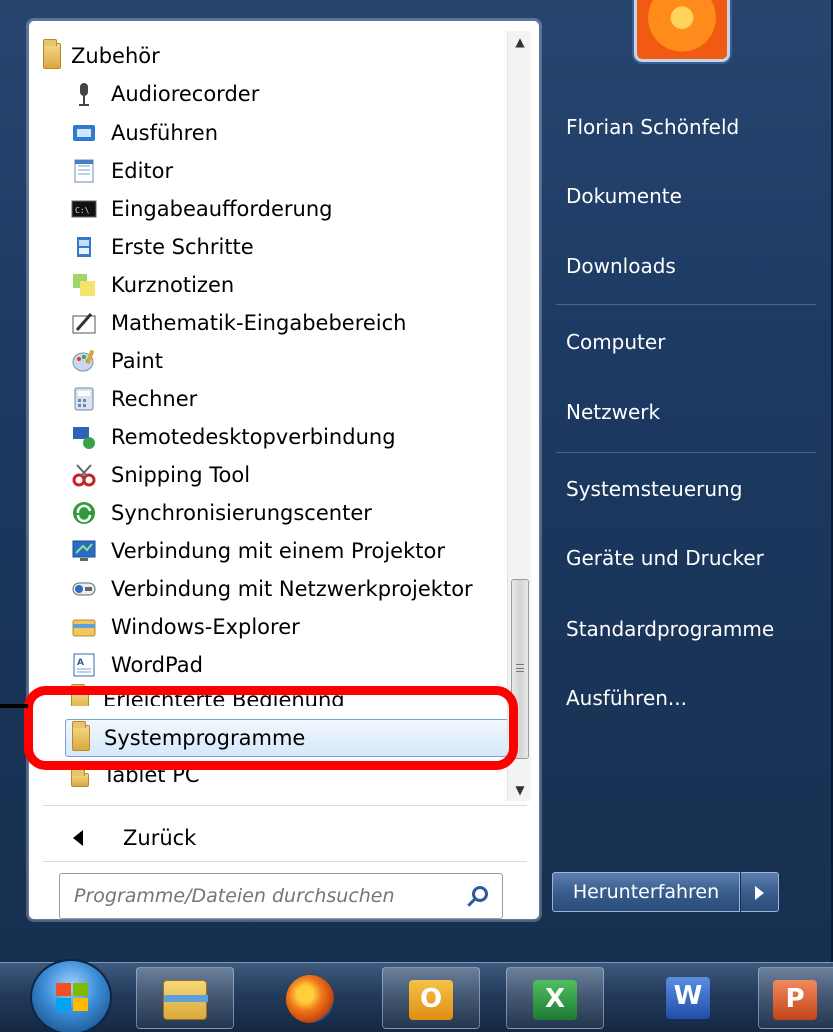 The width and height of the screenshot is (833, 1032). What do you see at coordinates (84, 361) in the screenshot?
I see `paint-icon` at bounding box center [84, 361].